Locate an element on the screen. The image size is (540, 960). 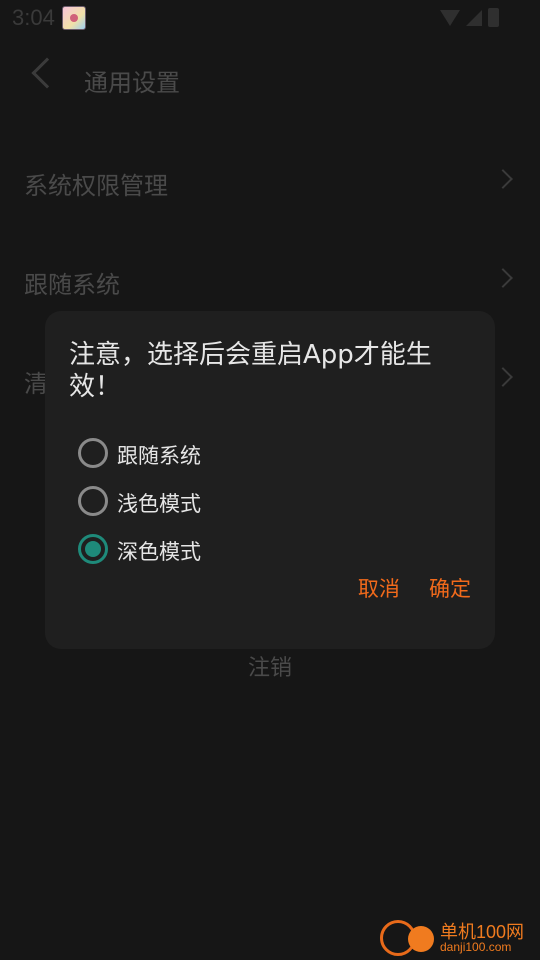
watermark-dot-icon is located at coordinates (421, 939).